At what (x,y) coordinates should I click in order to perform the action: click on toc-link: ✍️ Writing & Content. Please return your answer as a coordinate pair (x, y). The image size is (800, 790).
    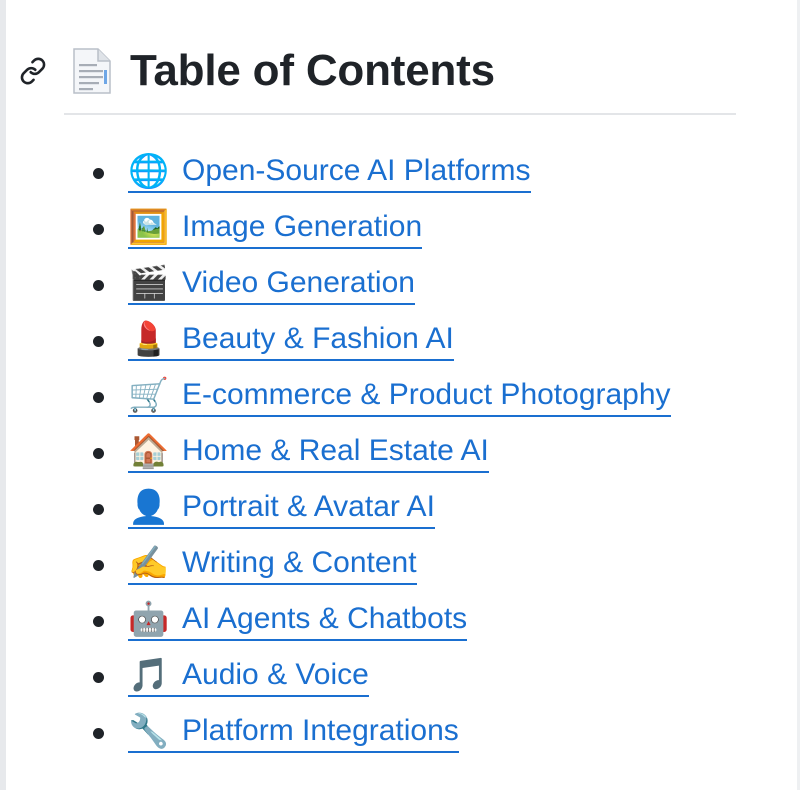
    Looking at the image, I should click on (272, 564).